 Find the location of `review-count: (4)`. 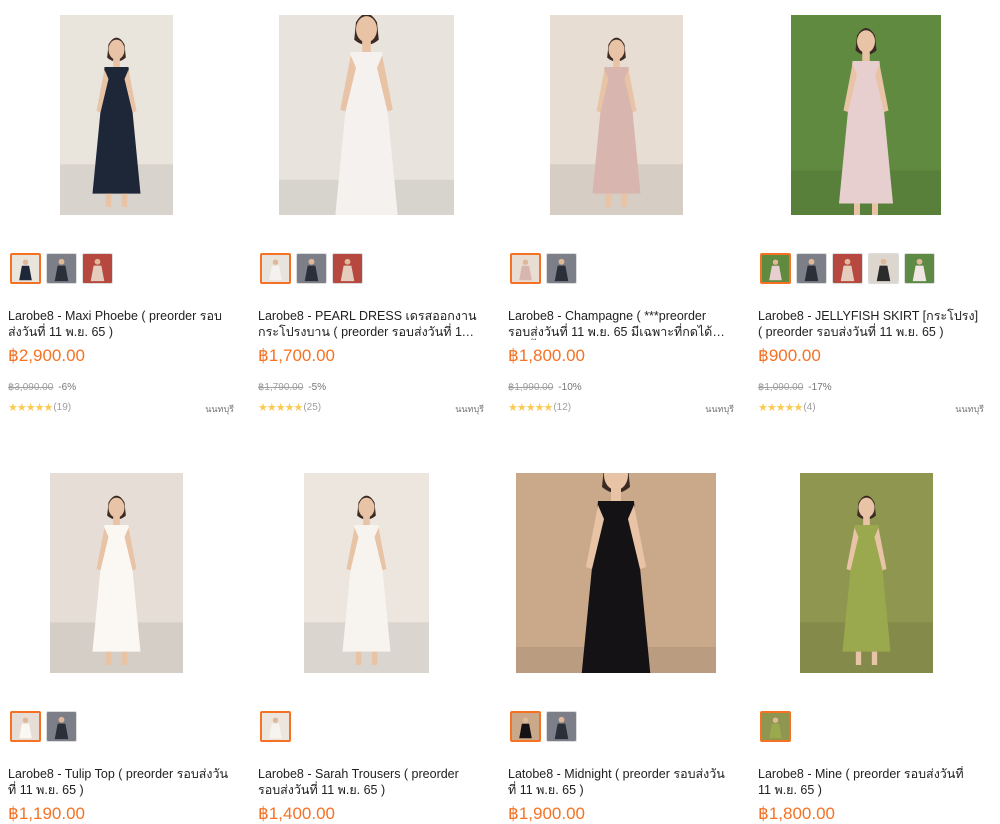

review-count: (4) is located at coordinates (809, 407).